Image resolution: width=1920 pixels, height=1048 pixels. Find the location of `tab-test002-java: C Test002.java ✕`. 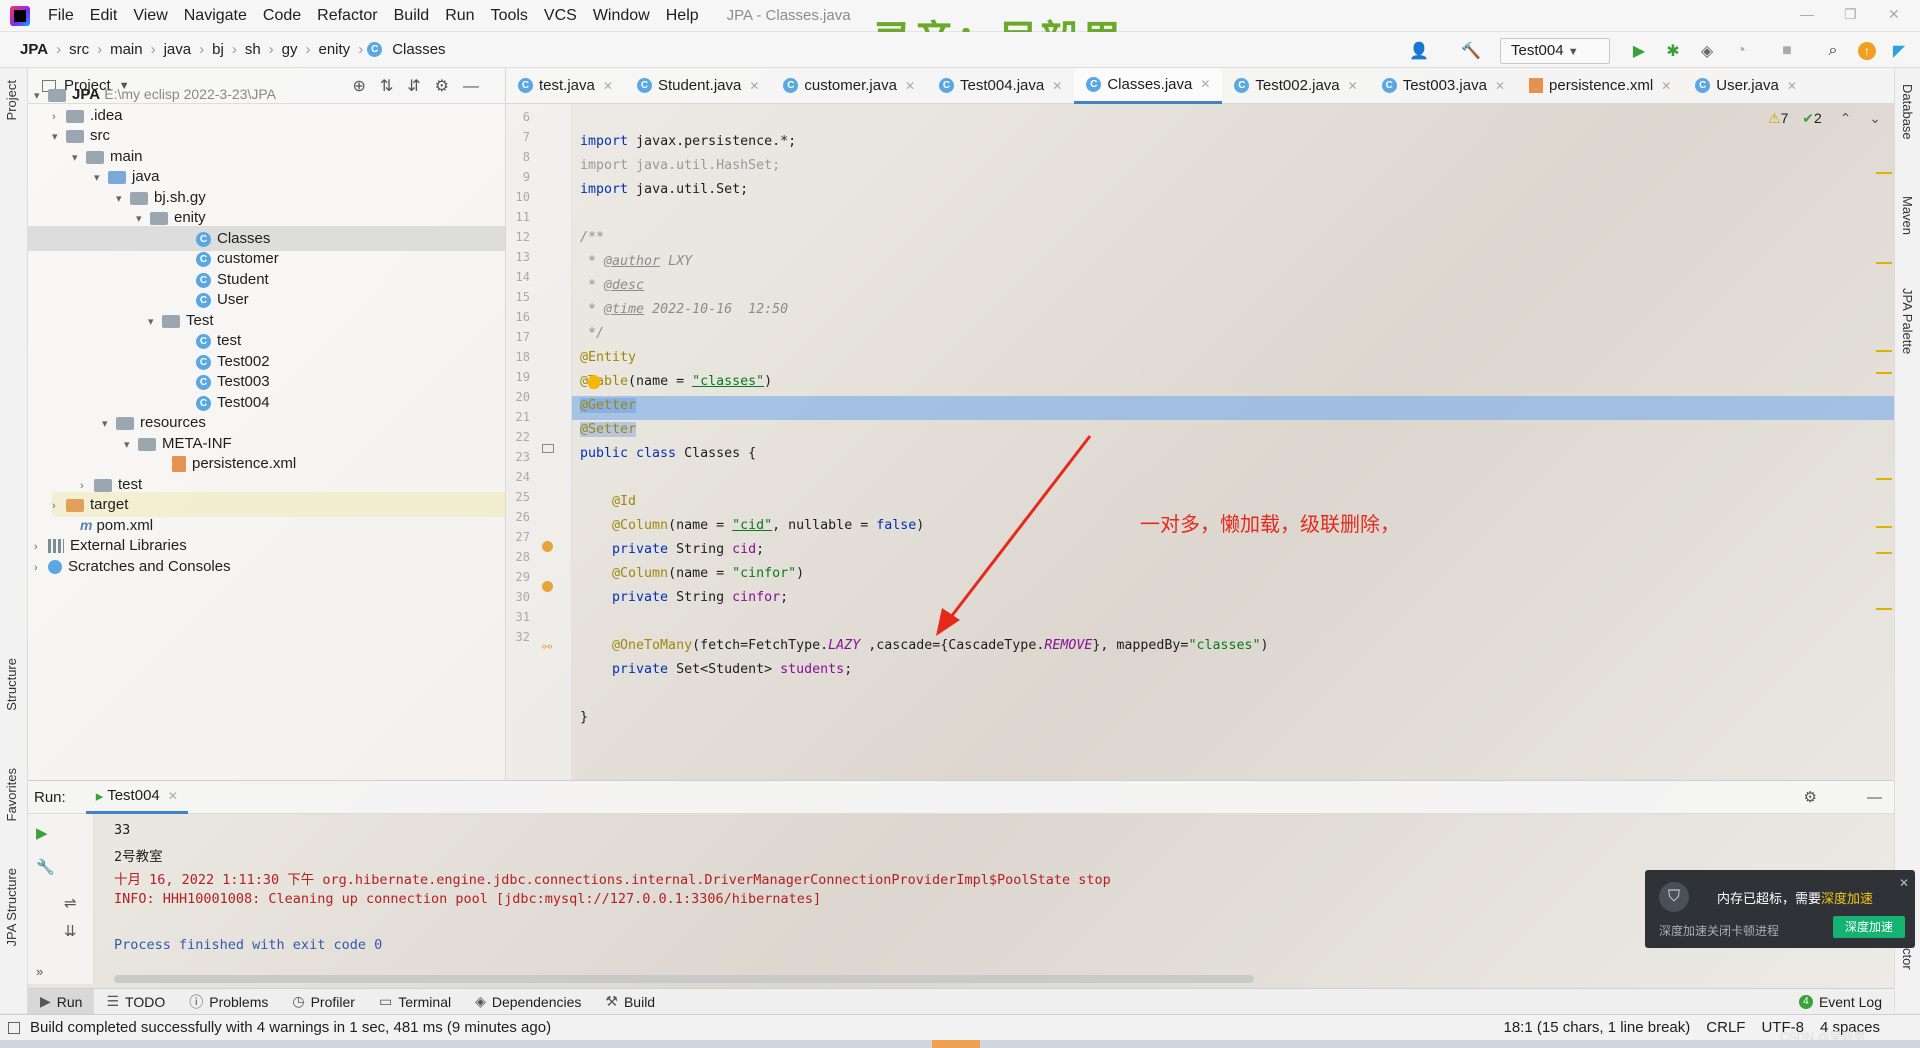

tab-test002-java: C Test002.java ✕ is located at coordinates (1295, 86).